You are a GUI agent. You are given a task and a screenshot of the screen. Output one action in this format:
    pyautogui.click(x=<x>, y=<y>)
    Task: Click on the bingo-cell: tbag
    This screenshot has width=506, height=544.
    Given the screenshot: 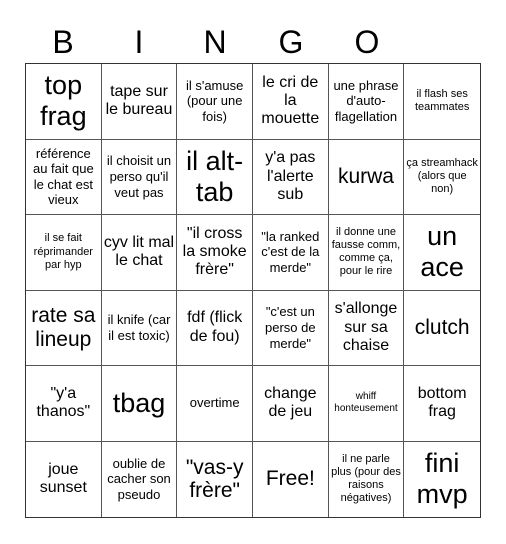 What is the action you would take?
    pyautogui.click(x=139, y=404)
    